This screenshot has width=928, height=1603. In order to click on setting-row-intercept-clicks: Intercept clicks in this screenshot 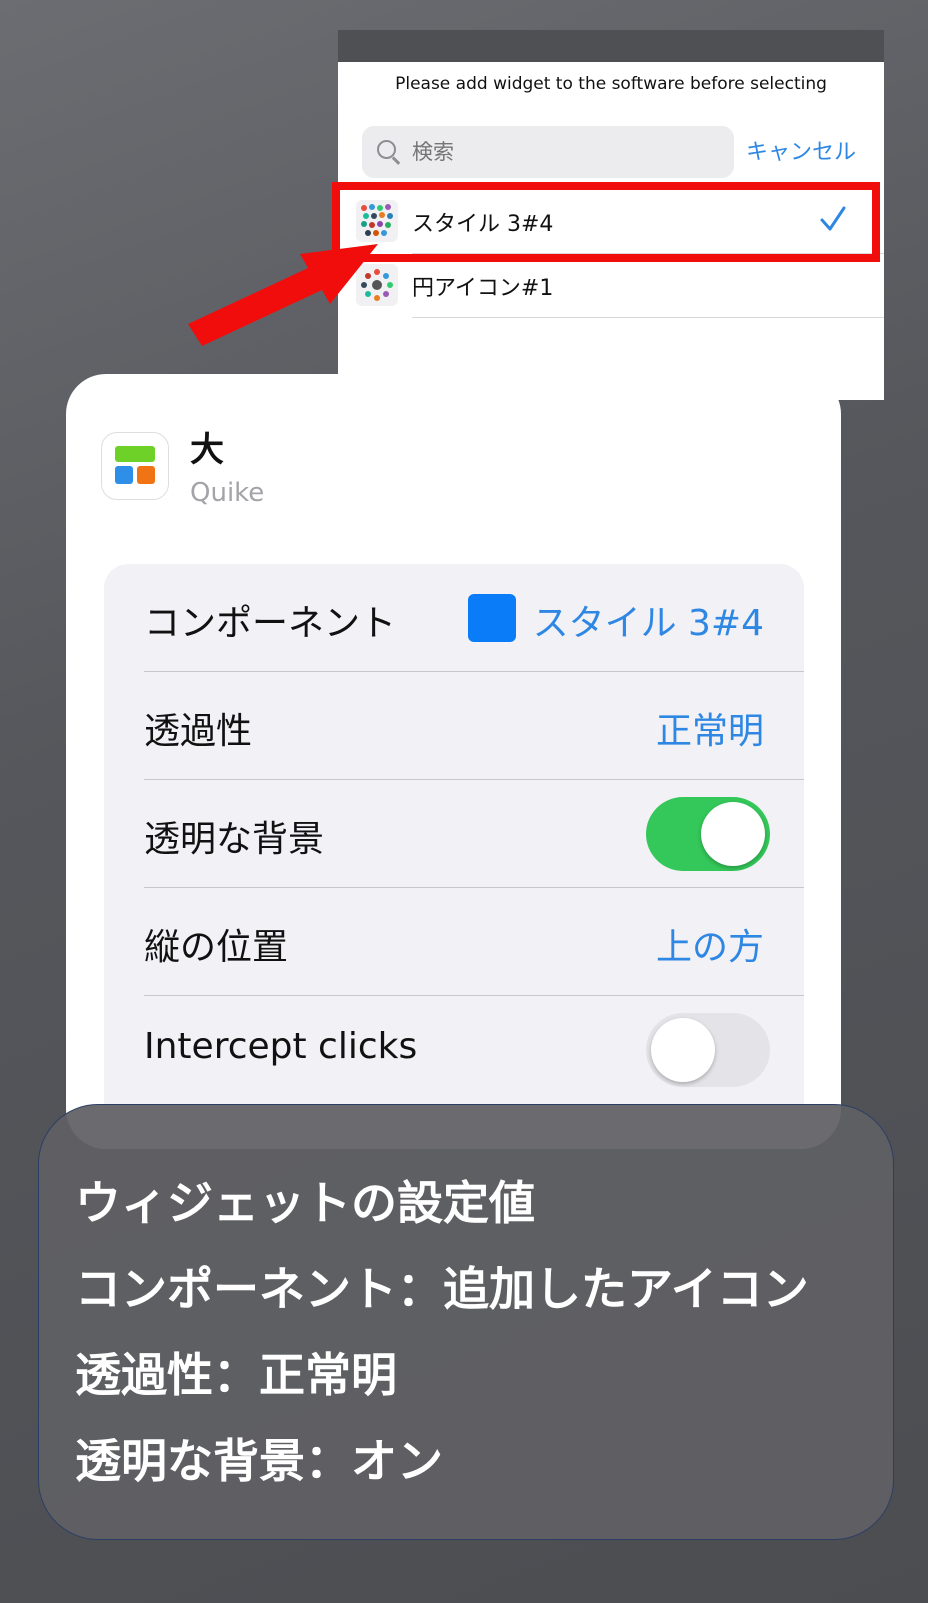, I will do `click(454, 1050)`.